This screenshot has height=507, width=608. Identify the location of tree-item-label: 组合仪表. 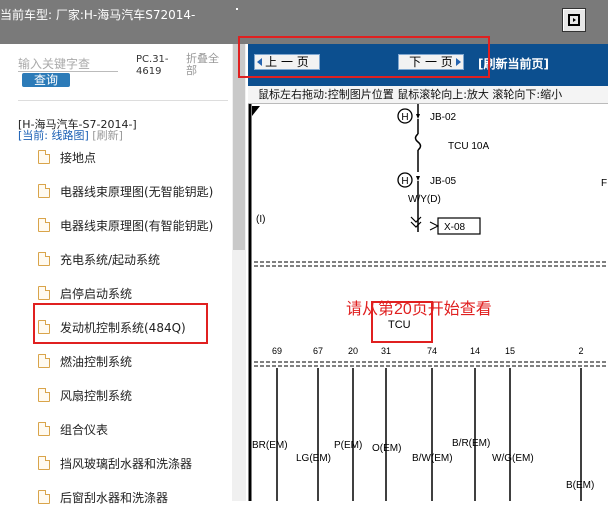
(84, 429).